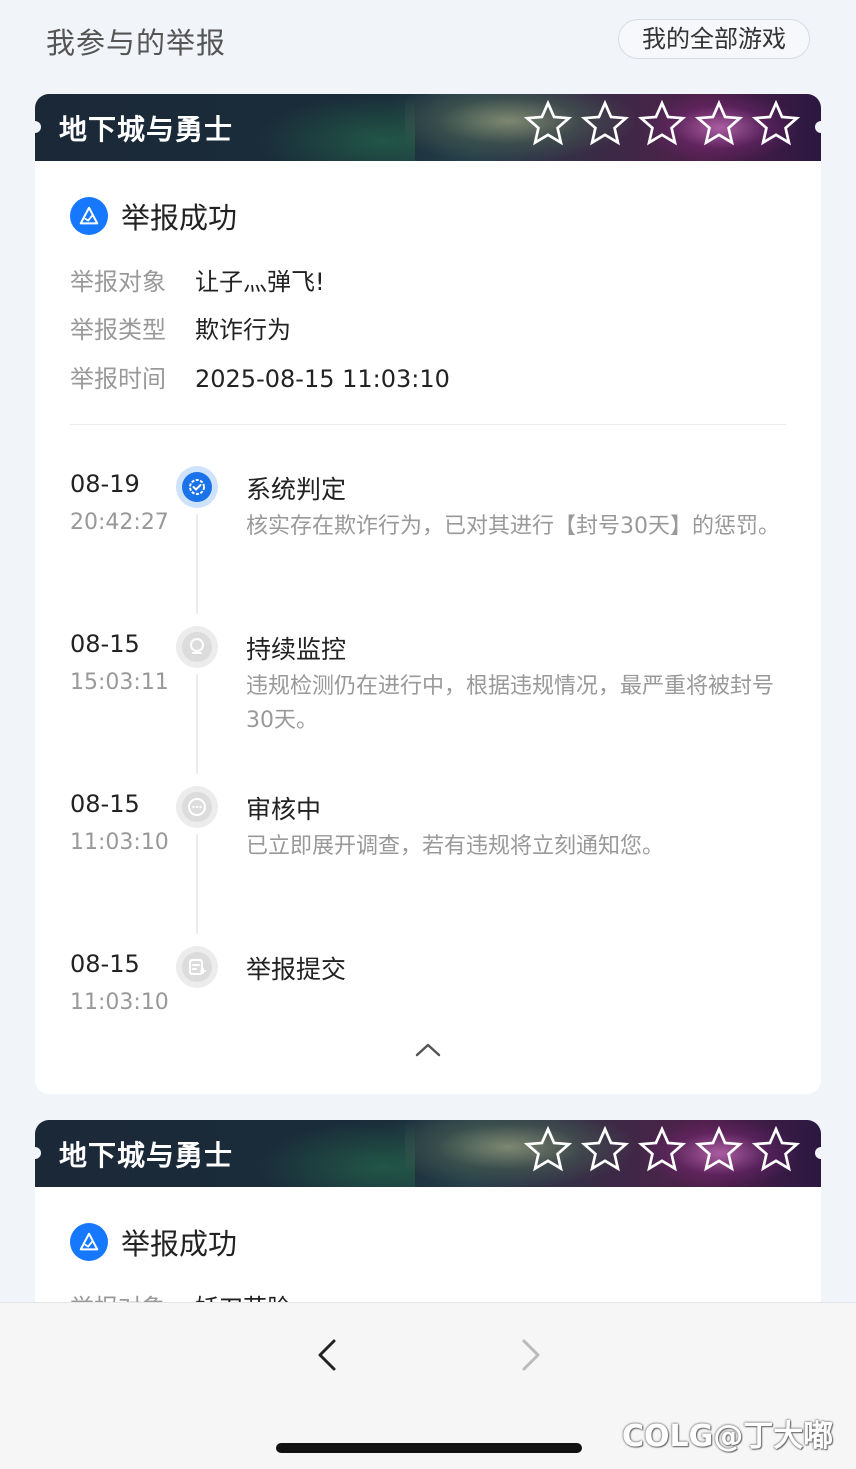  Describe the element at coordinates (119, 682) in the screenshot. I see `timeline-time: 15:03:11` at that location.